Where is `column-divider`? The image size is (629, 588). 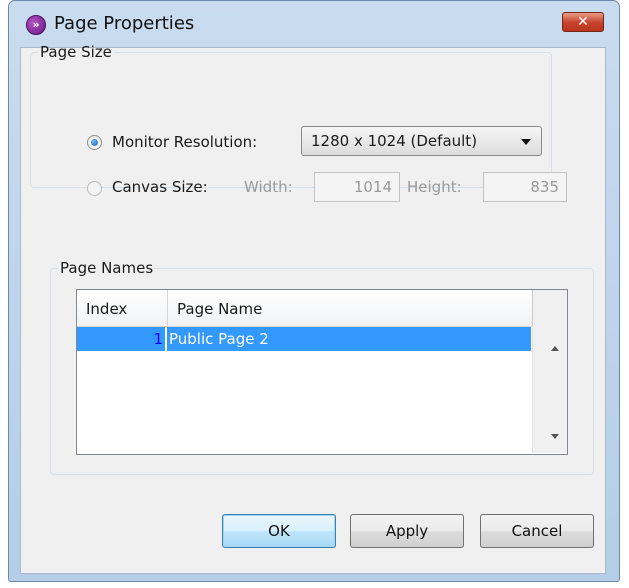 column-divider is located at coordinates (167, 308).